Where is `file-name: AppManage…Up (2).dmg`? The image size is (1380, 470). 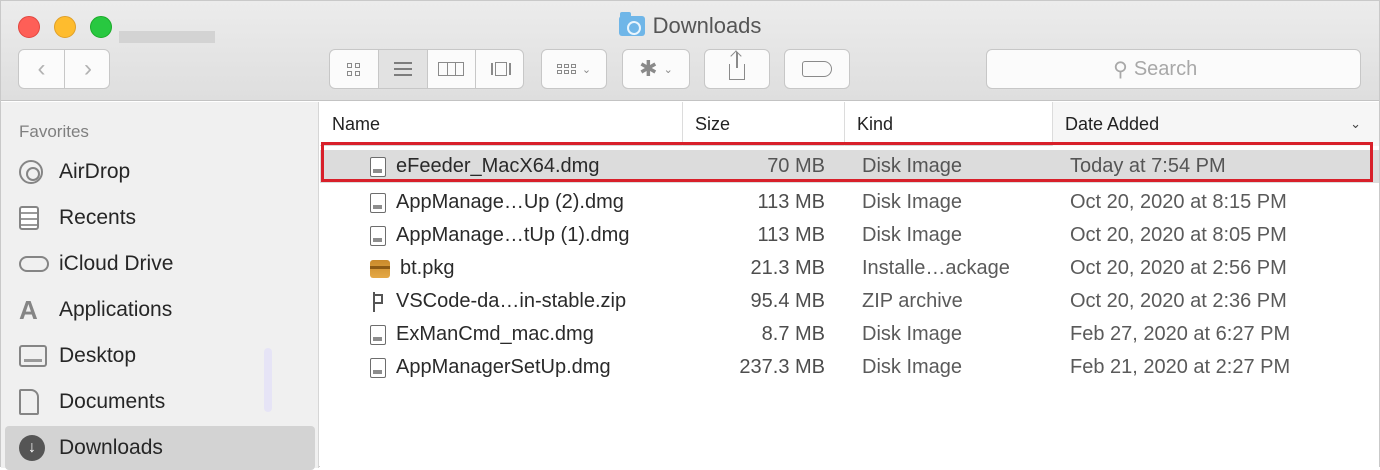
file-name: AppManage…Up (2).dmg is located at coordinates (510, 202).